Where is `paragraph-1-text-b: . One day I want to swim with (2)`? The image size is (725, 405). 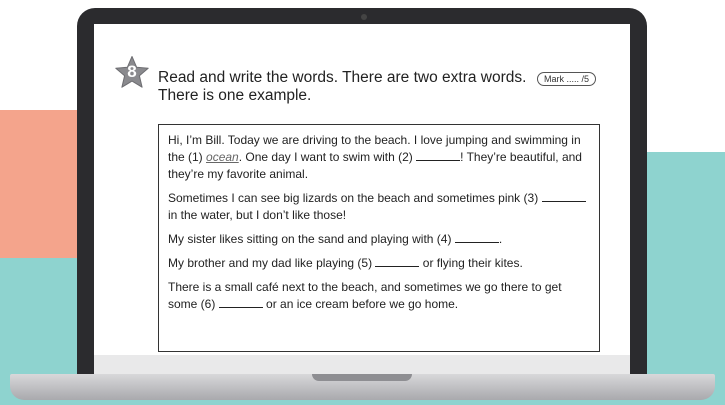 paragraph-1-text-b: . One day I want to swim with (2) is located at coordinates (327, 157).